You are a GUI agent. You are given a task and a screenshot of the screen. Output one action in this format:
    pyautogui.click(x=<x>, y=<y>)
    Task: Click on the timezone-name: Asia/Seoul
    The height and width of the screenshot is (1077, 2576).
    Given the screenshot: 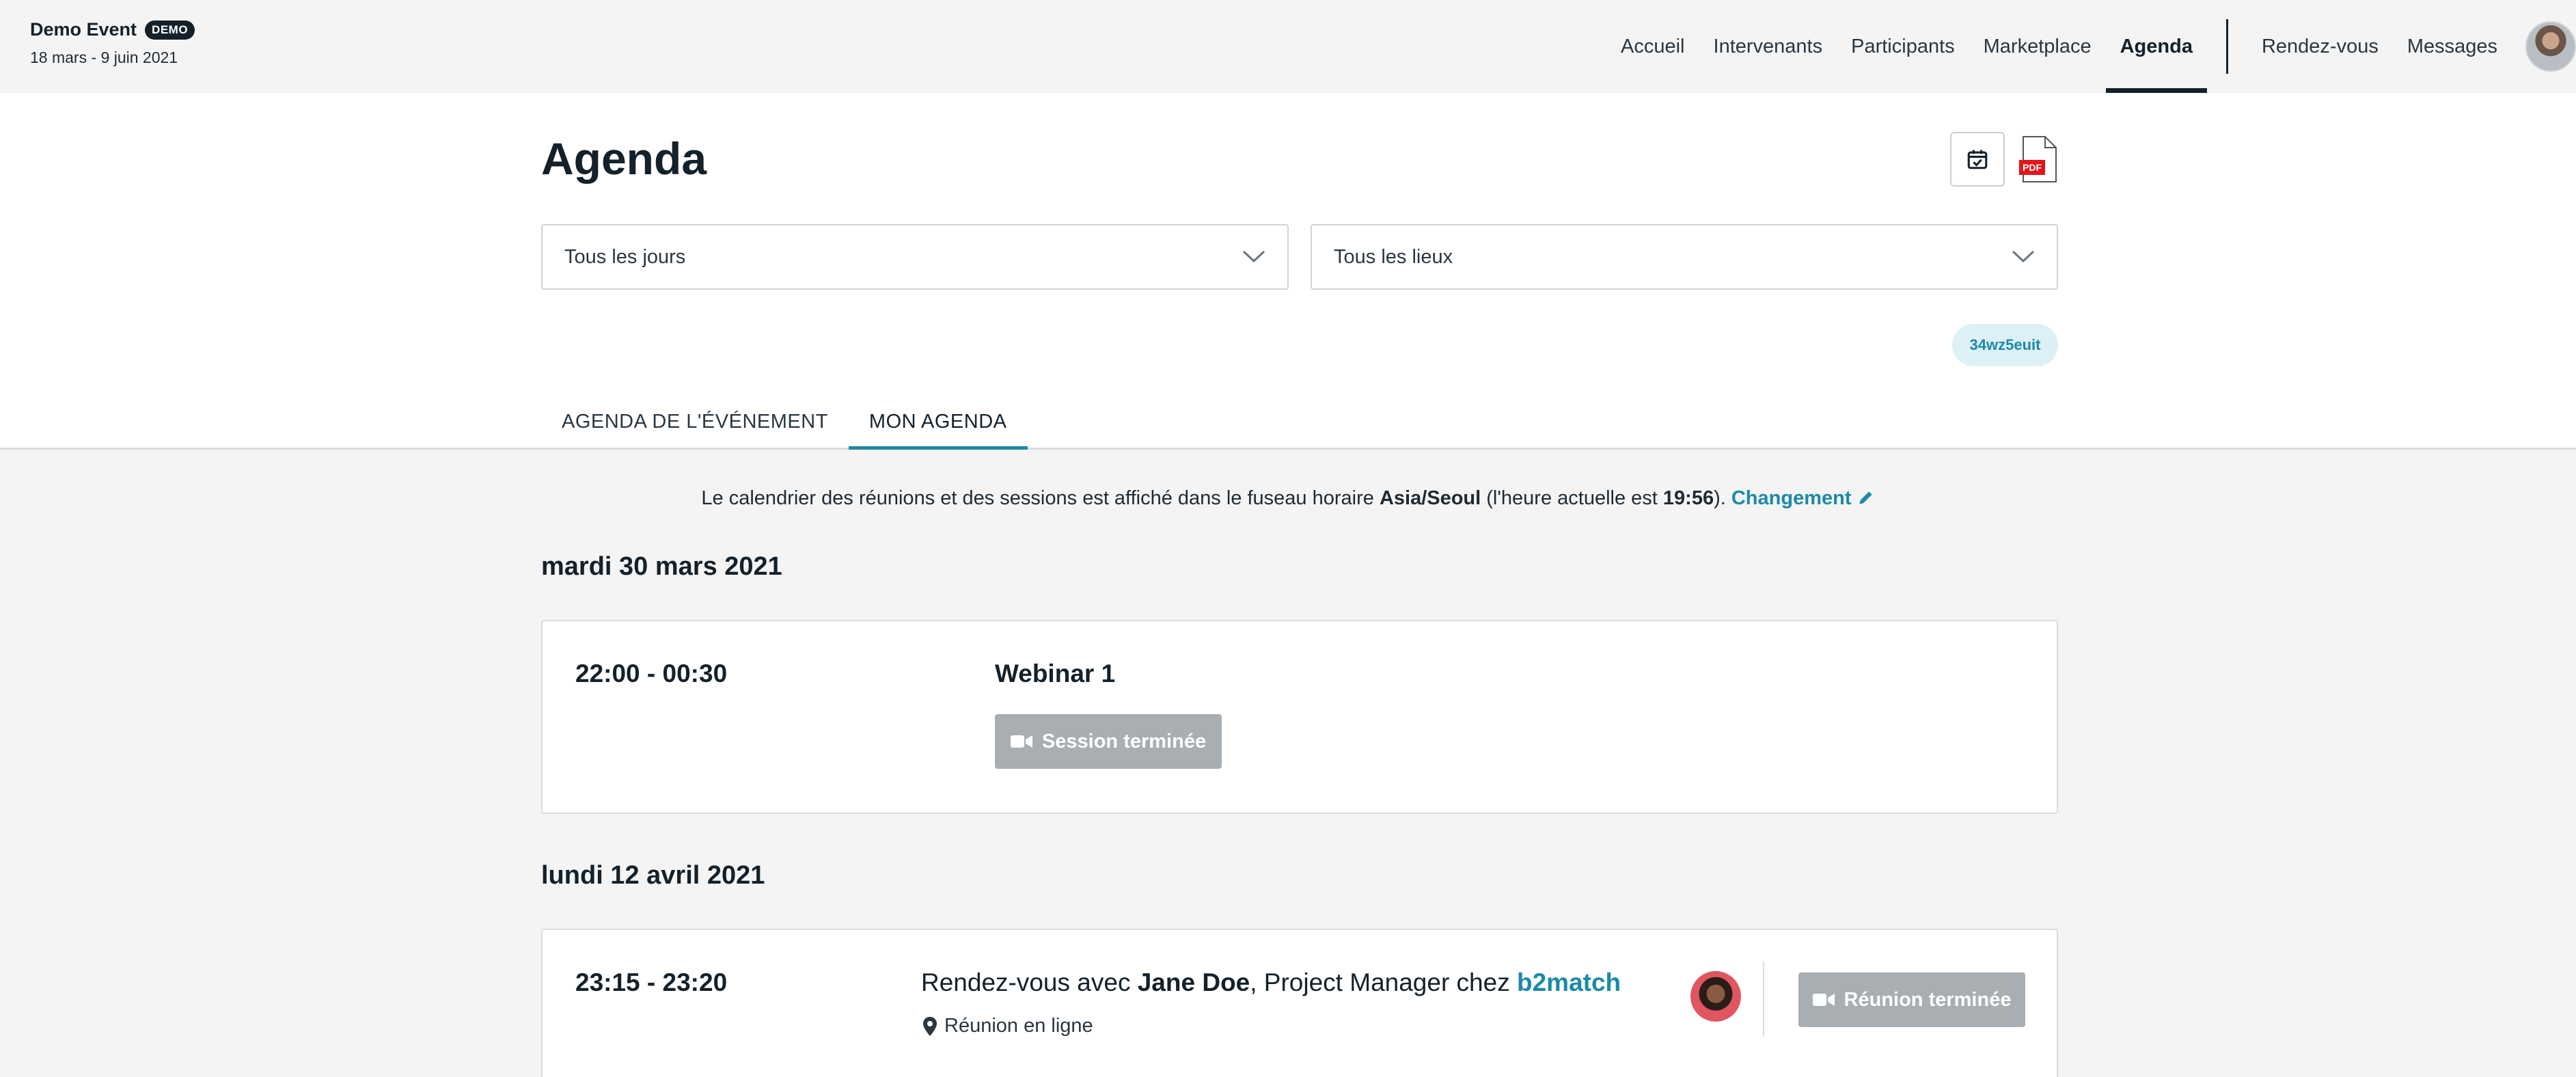 What is the action you would take?
    pyautogui.click(x=1430, y=498)
    